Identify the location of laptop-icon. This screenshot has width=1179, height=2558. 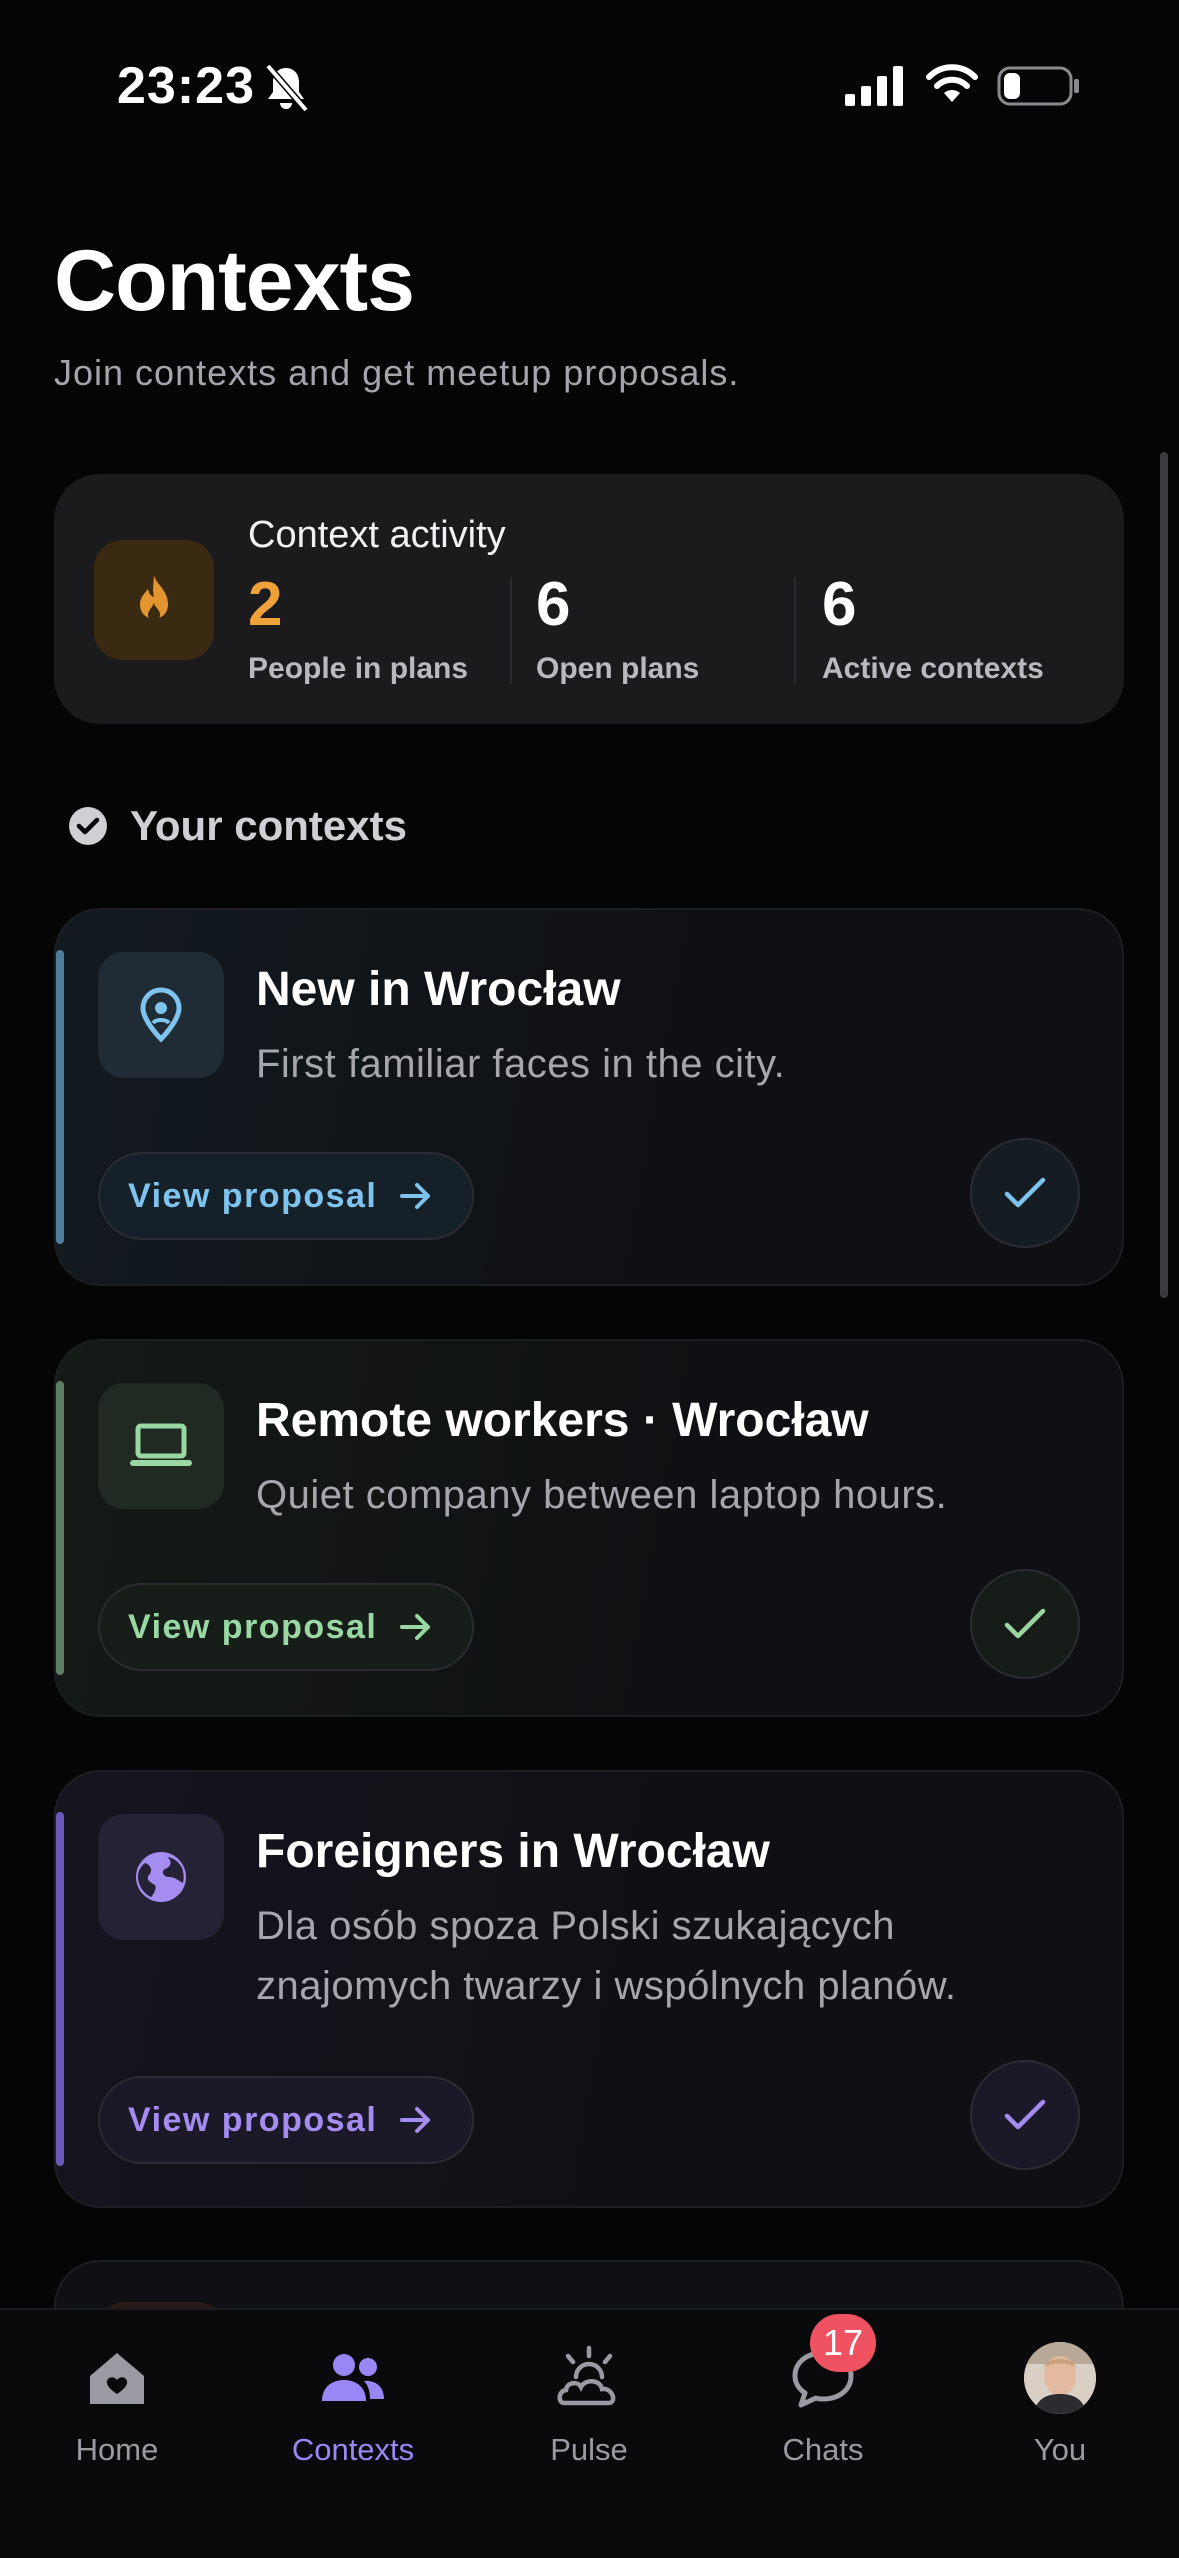
(161, 1444).